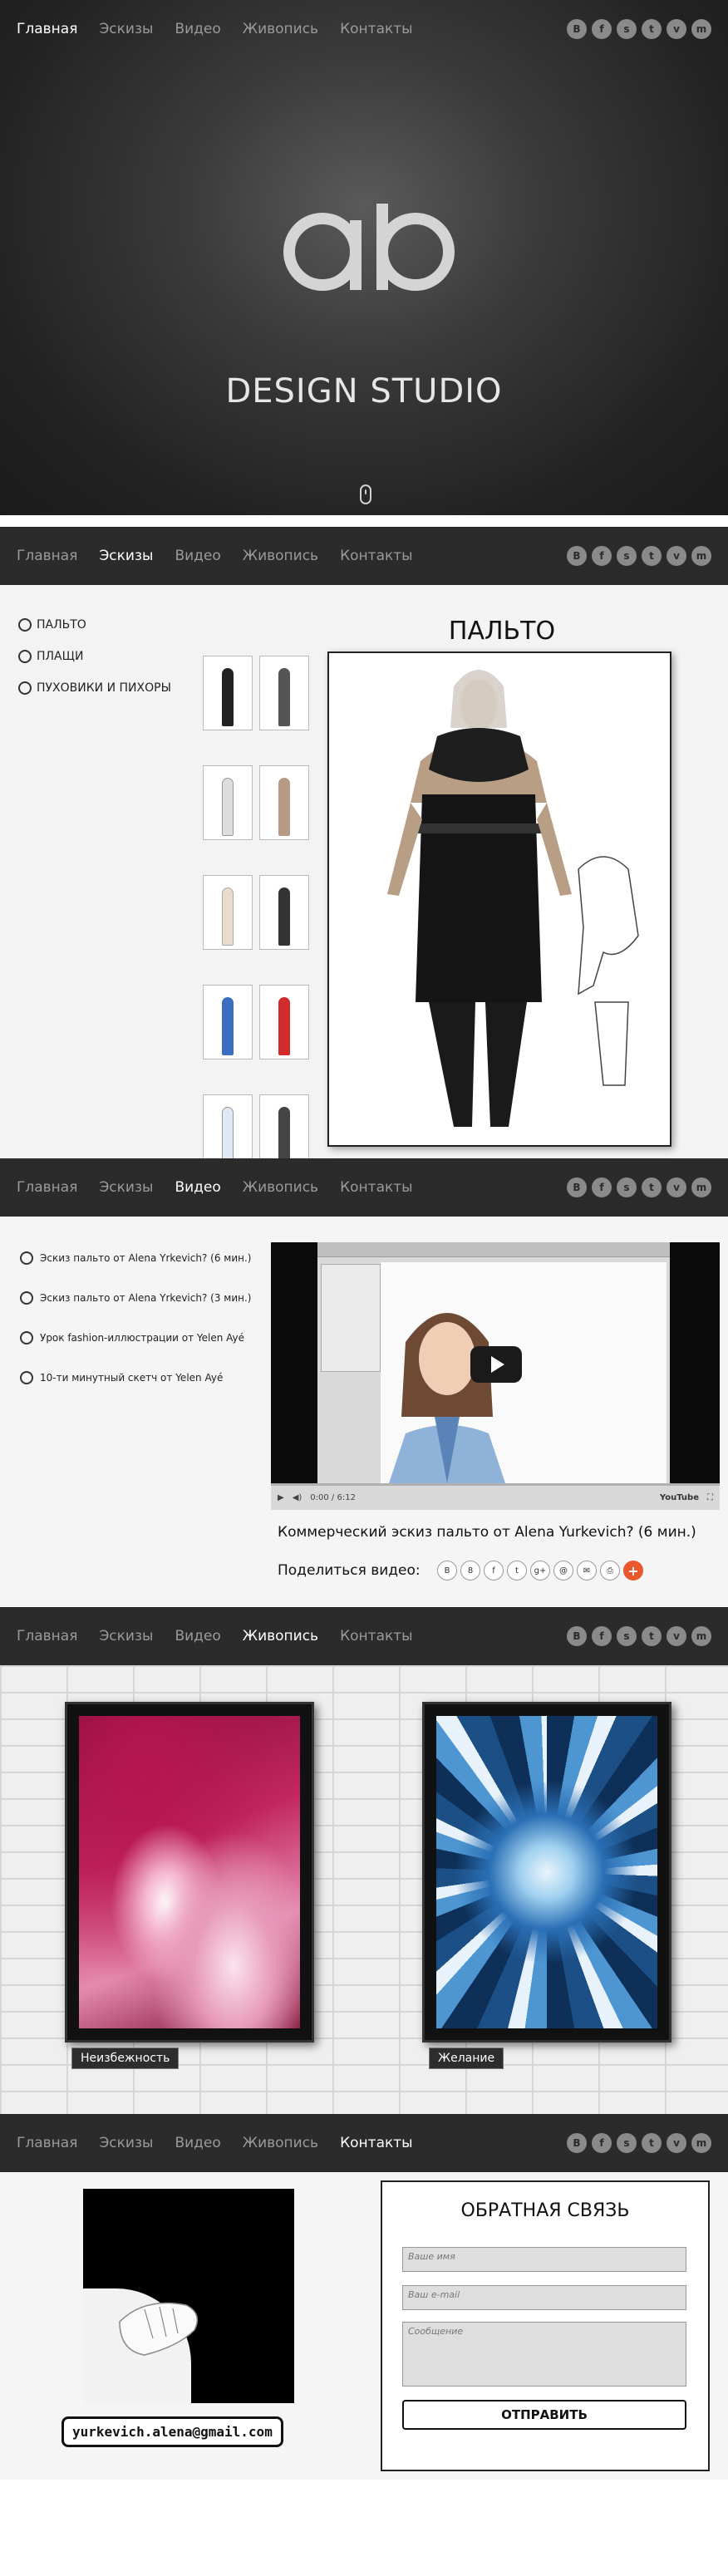  I want to click on vk-share-icon: B, so click(447, 1571).